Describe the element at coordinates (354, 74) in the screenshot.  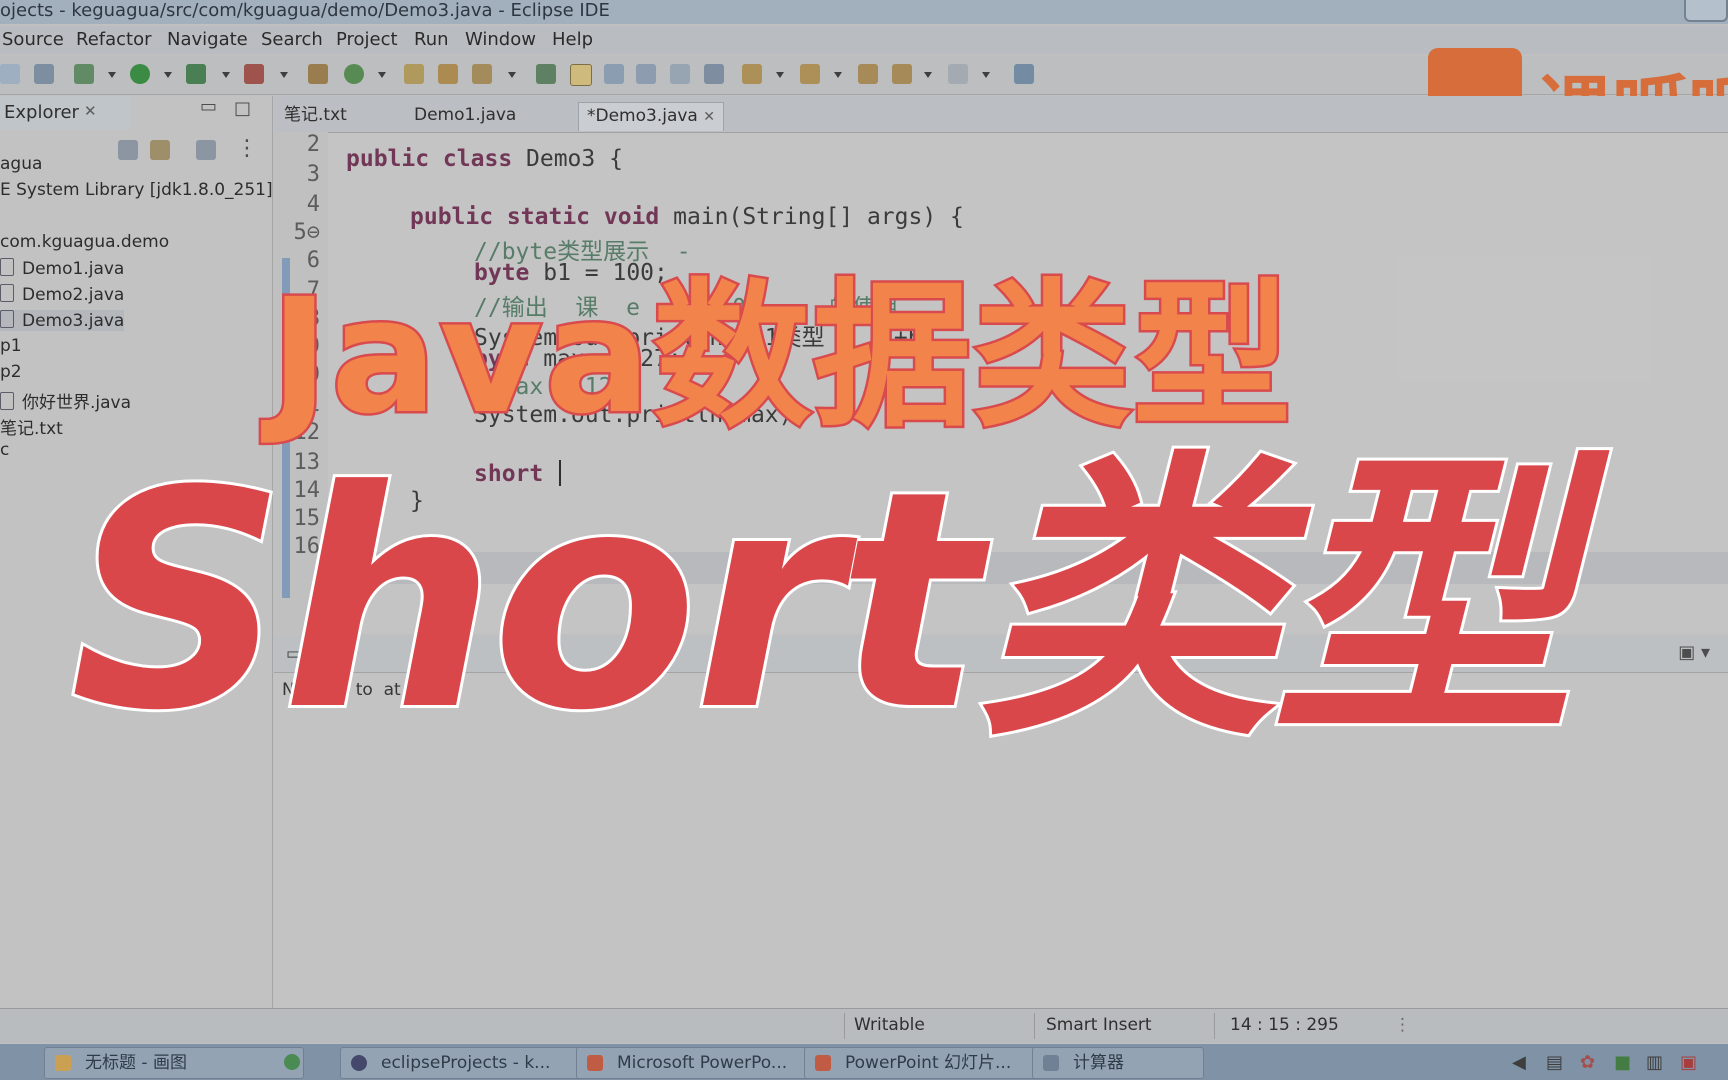
I see `new-class-icon` at that location.